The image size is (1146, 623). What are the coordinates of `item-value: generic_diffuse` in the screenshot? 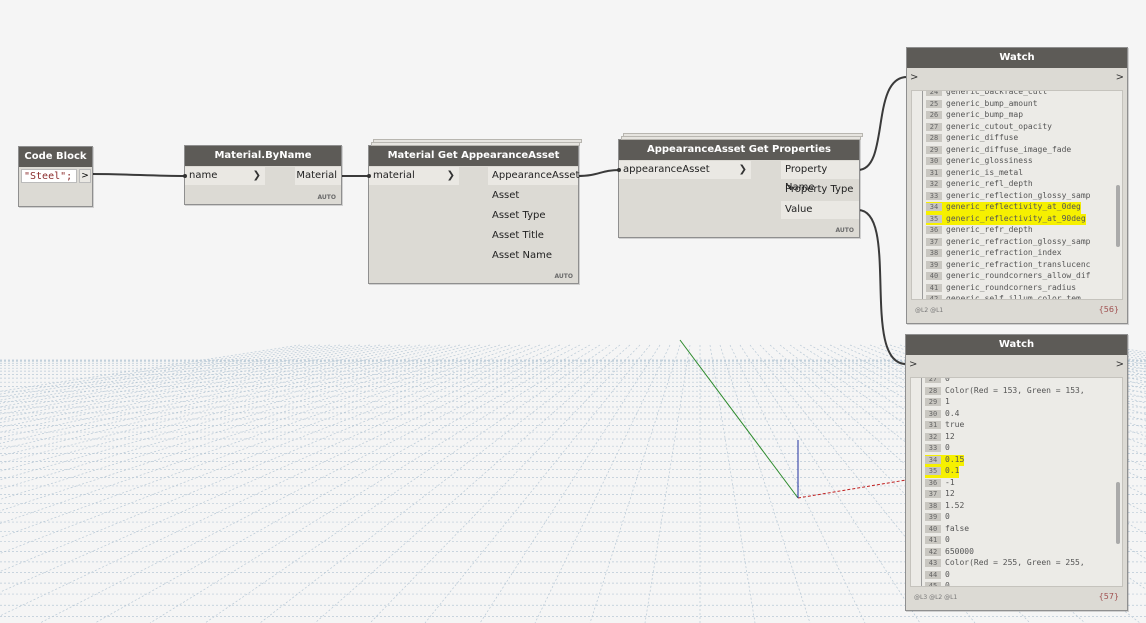 It's located at (982, 137).